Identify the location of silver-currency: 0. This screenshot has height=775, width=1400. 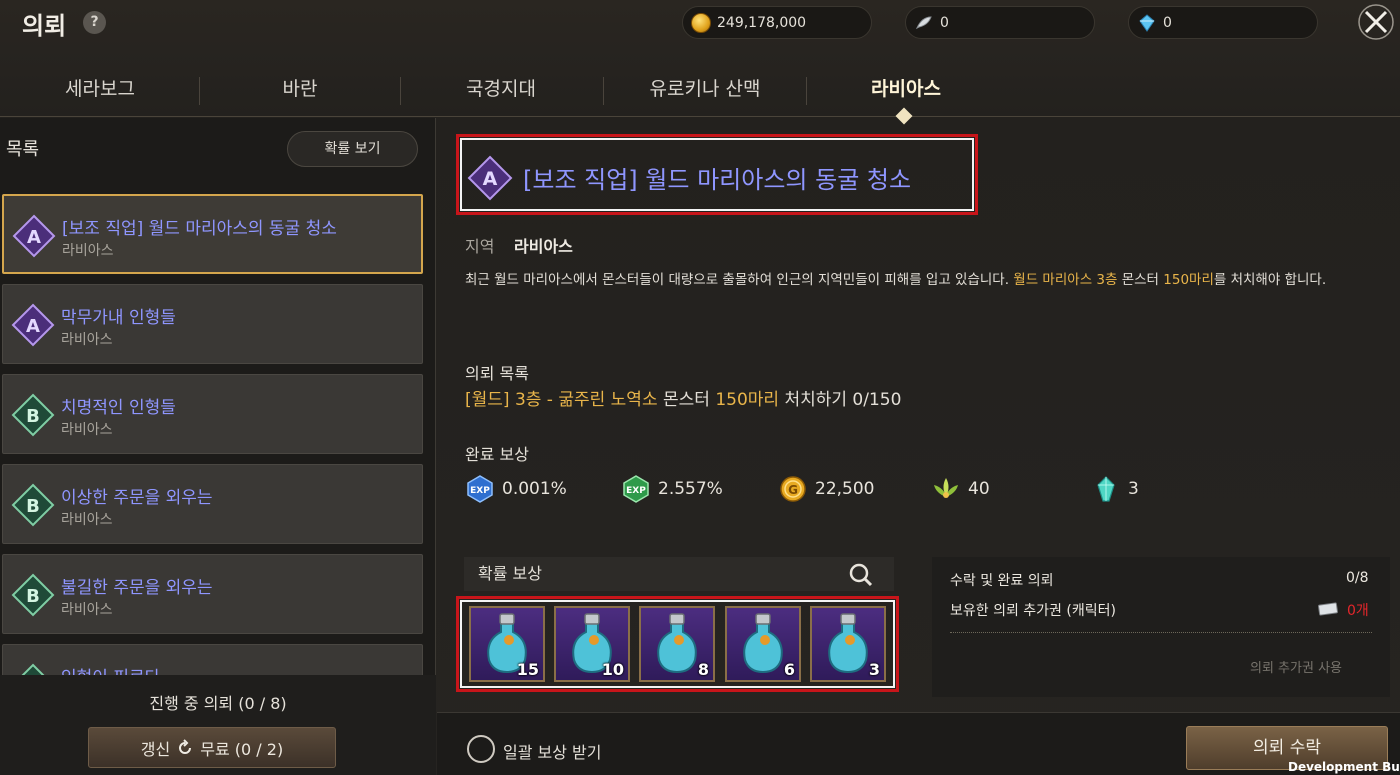
(1000, 22).